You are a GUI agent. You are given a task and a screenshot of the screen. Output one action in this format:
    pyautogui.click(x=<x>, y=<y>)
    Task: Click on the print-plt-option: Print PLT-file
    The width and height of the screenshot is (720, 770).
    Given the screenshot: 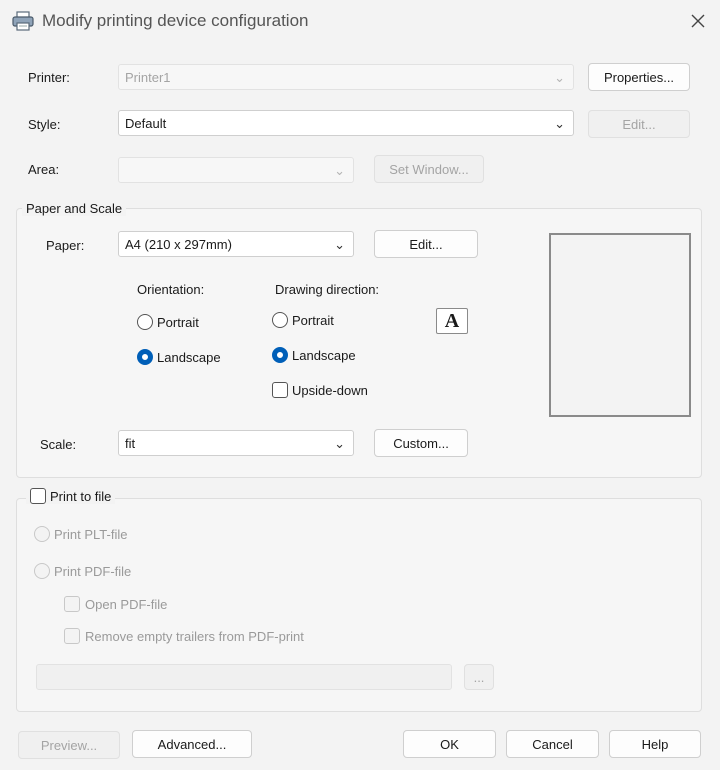 What is the action you would take?
    pyautogui.click(x=80, y=534)
    